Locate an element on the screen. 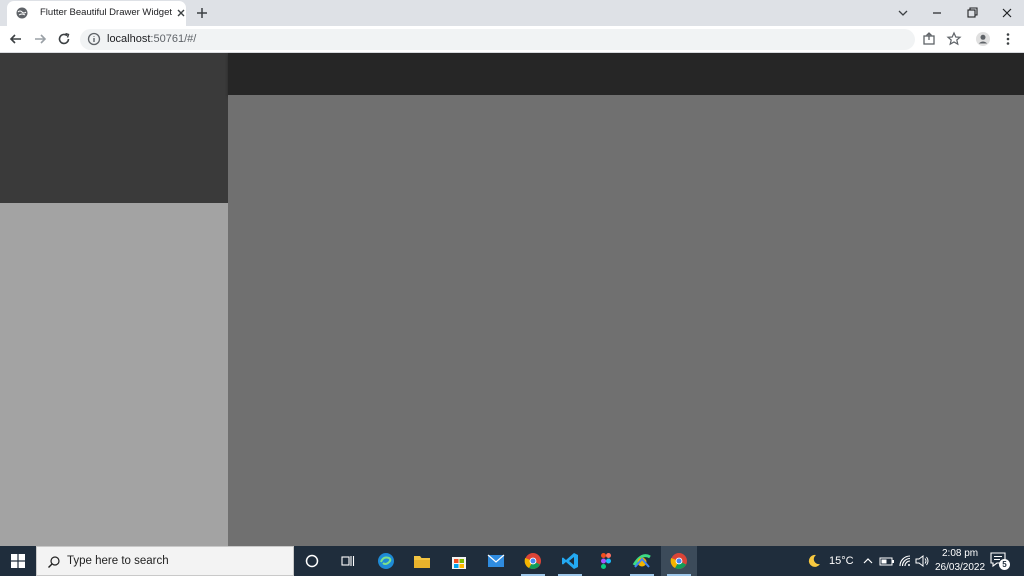 The image size is (1024, 576). drawer-header is located at coordinates (114, 128).